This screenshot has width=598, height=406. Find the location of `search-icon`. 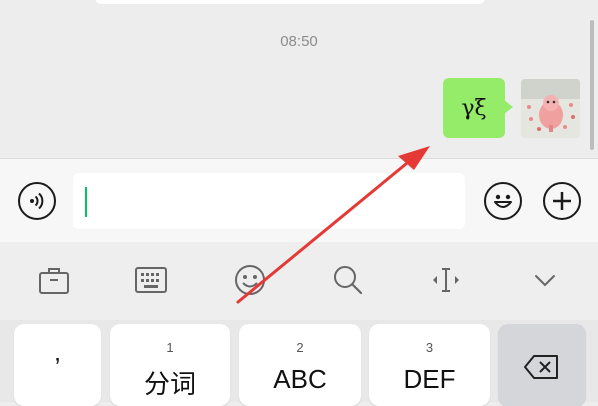

search-icon is located at coordinates (348, 280).